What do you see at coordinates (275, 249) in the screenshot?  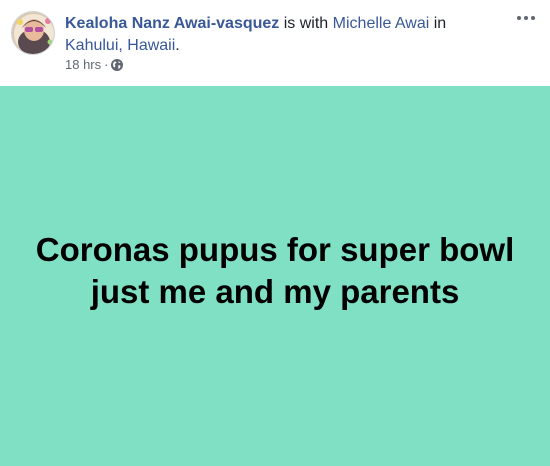 I see `post-text-line-1: Coronas pupus for super bowl` at bounding box center [275, 249].